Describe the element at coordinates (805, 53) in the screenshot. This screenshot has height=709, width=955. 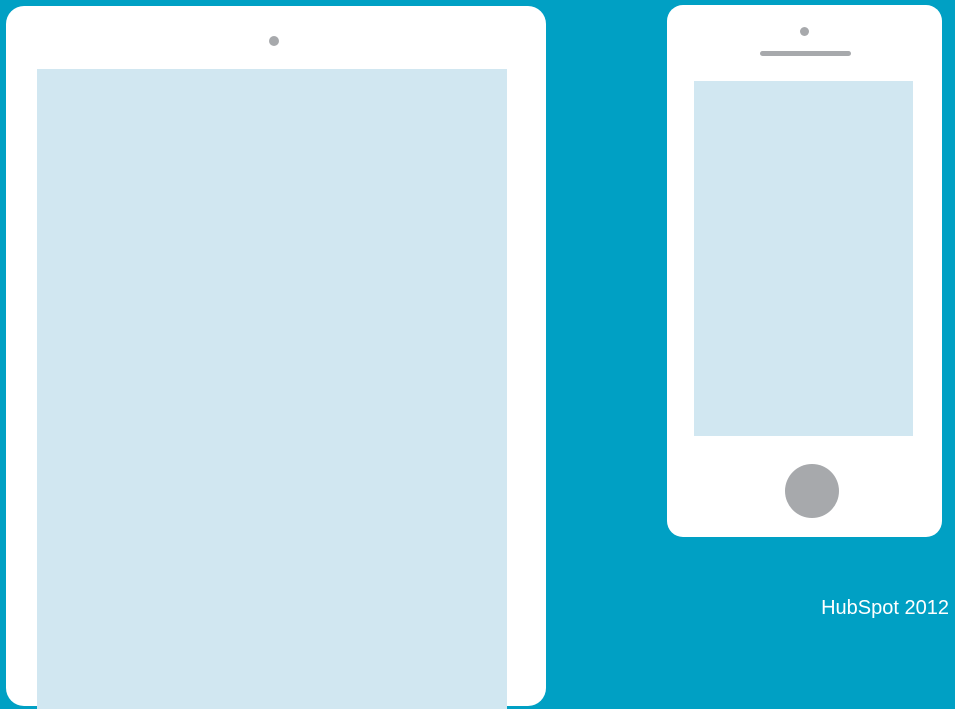
I see `phone-speaker-icon` at that location.